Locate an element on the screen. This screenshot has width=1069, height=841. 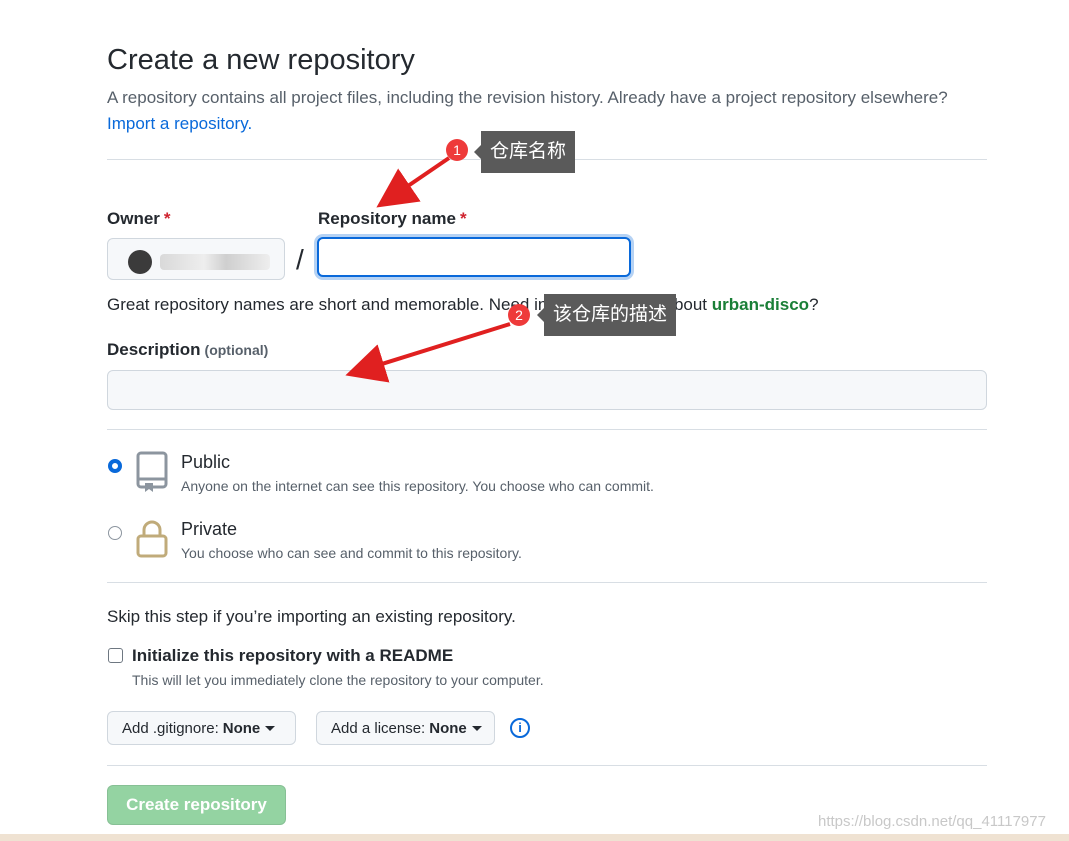
lock-icon is located at coordinates (152, 539).